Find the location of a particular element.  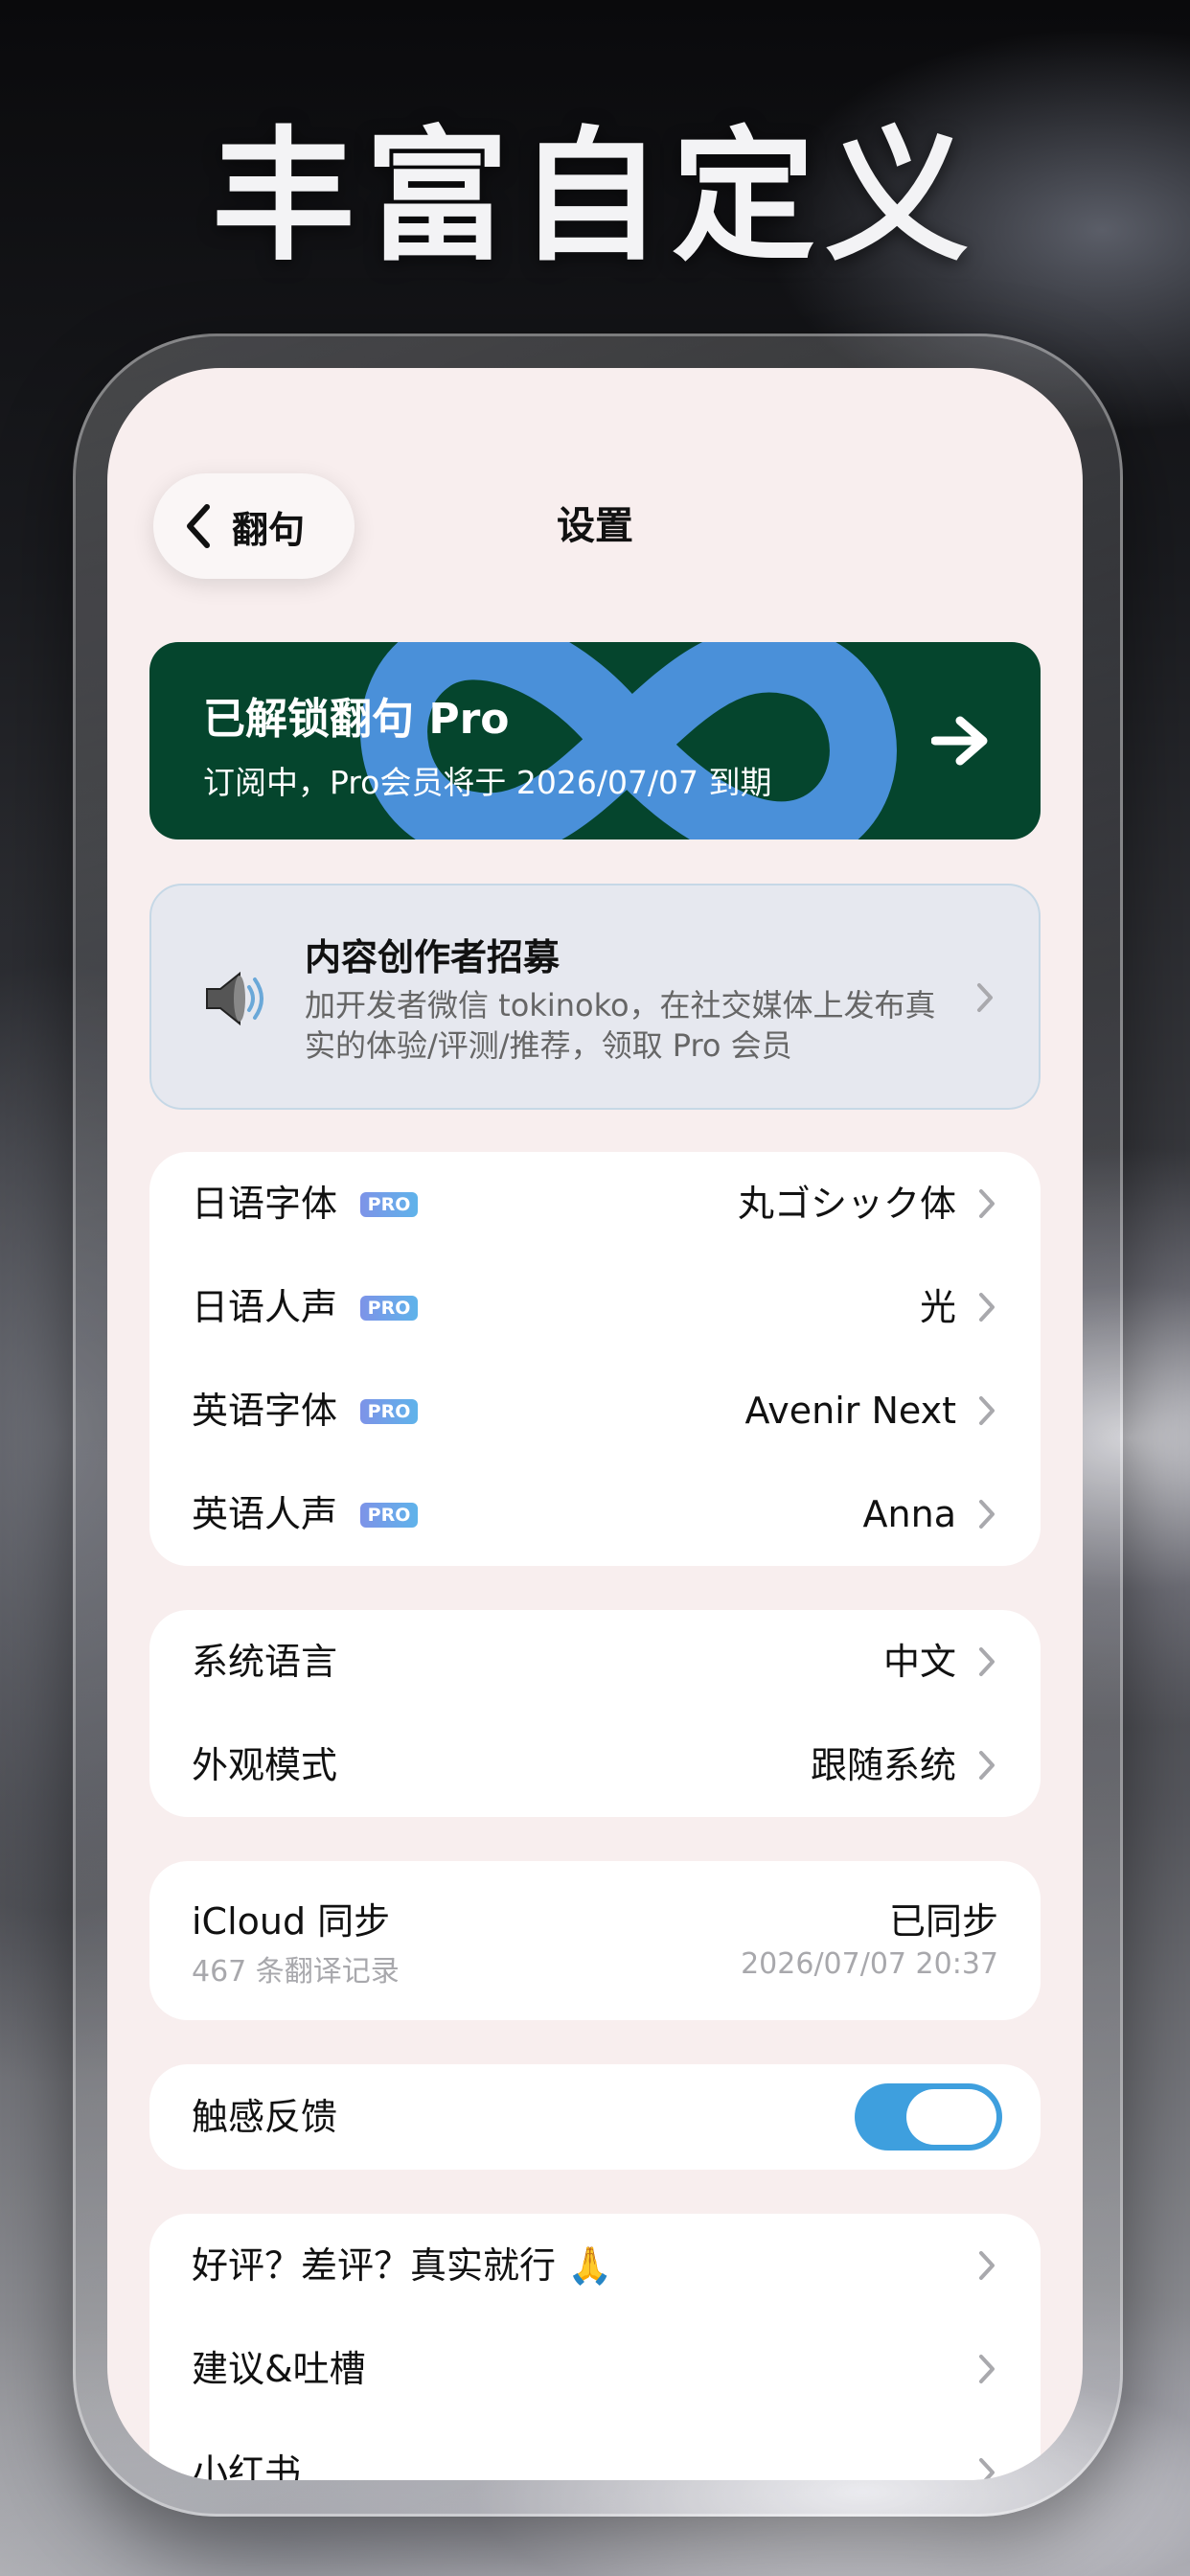

pro-status-banner: 已解锁翻句 Pro 订阅中，Pro会员将于 2026/07/07 到期 is located at coordinates (595, 741).